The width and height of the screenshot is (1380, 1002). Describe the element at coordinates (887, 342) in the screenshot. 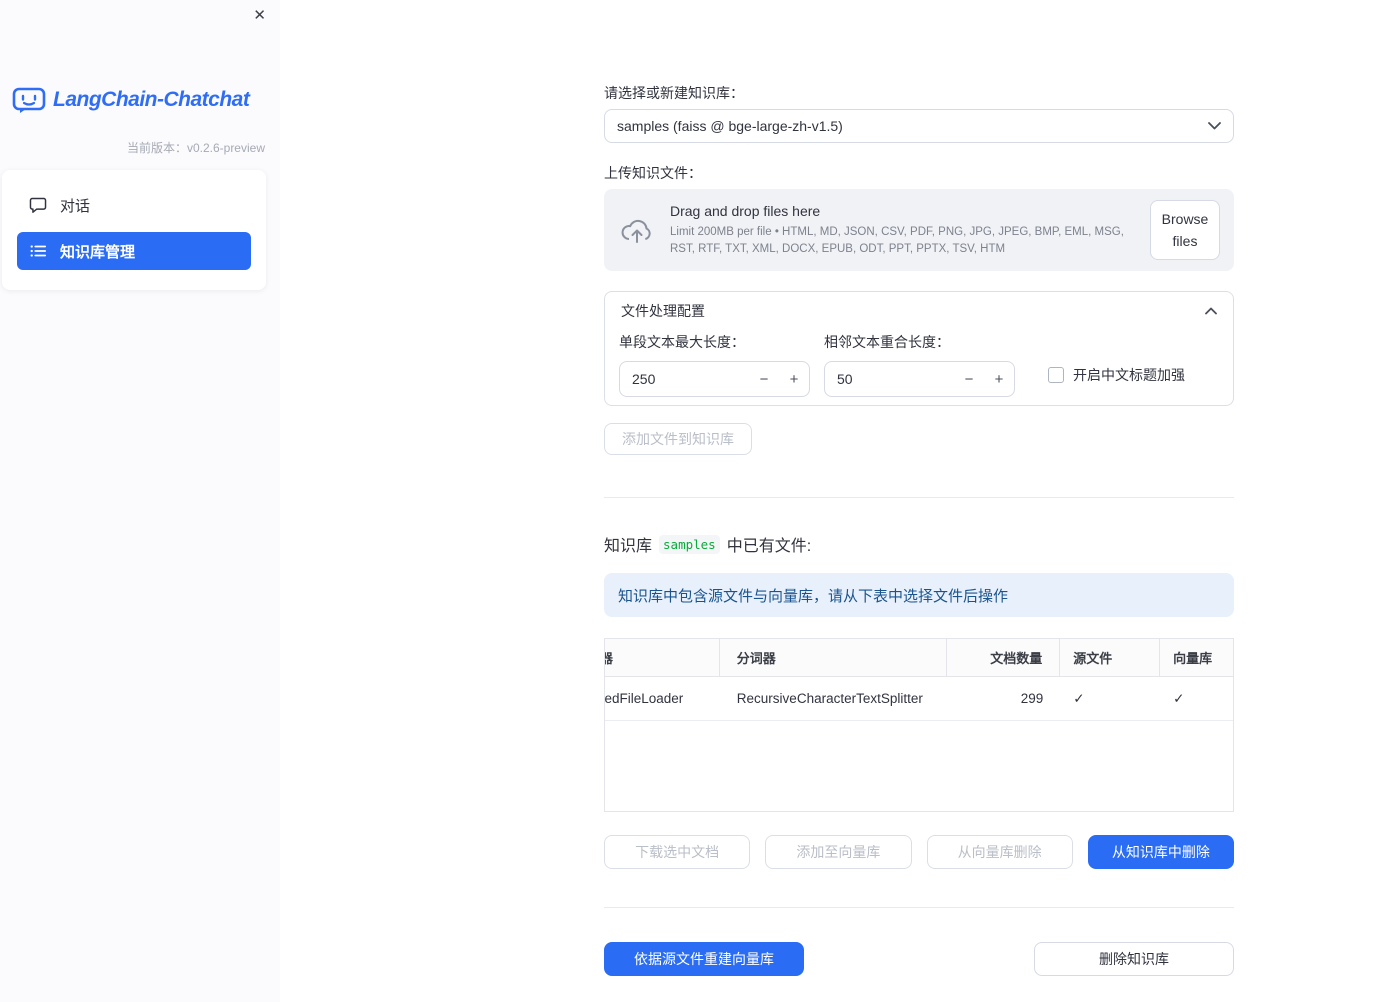

I see `overlap-label: 相邻文本重合长度：` at that location.